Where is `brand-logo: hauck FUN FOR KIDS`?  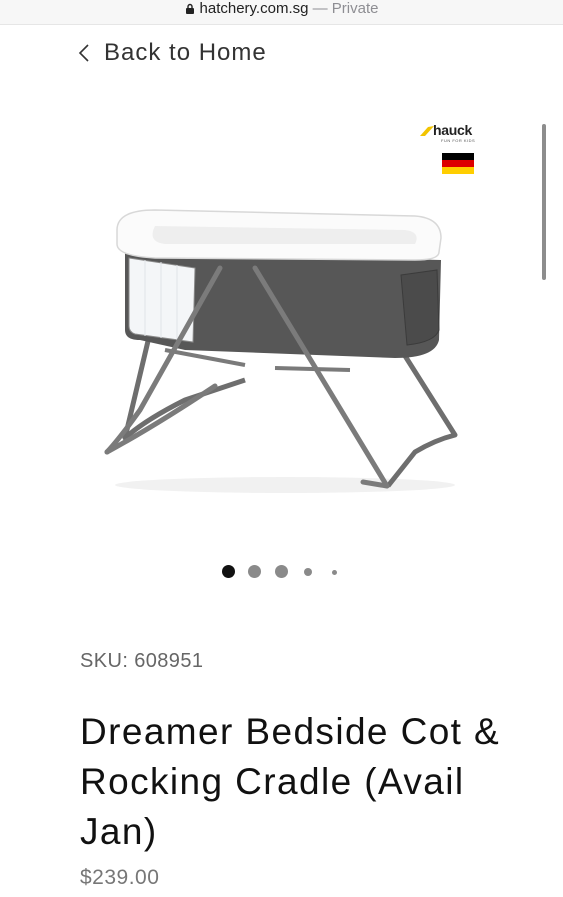
brand-logo: hauck FUN FOR KIDS is located at coordinates (449, 133).